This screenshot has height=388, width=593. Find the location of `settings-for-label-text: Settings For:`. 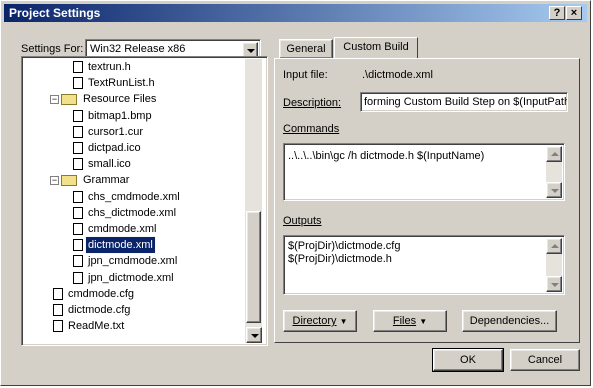

settings-for-label-text: Settings For: is located at coordinates (52, 49).